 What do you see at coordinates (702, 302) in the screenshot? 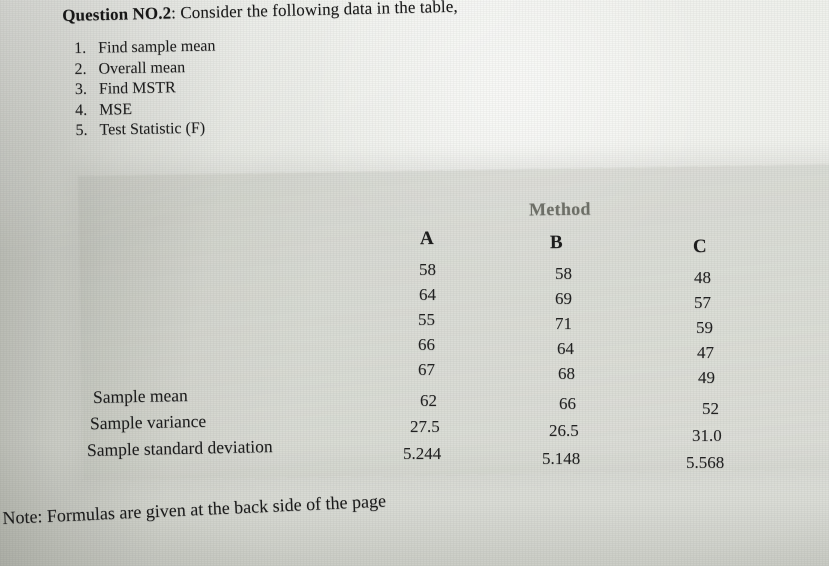
I see `table-cell: 57` at bounding box center [702, 302].